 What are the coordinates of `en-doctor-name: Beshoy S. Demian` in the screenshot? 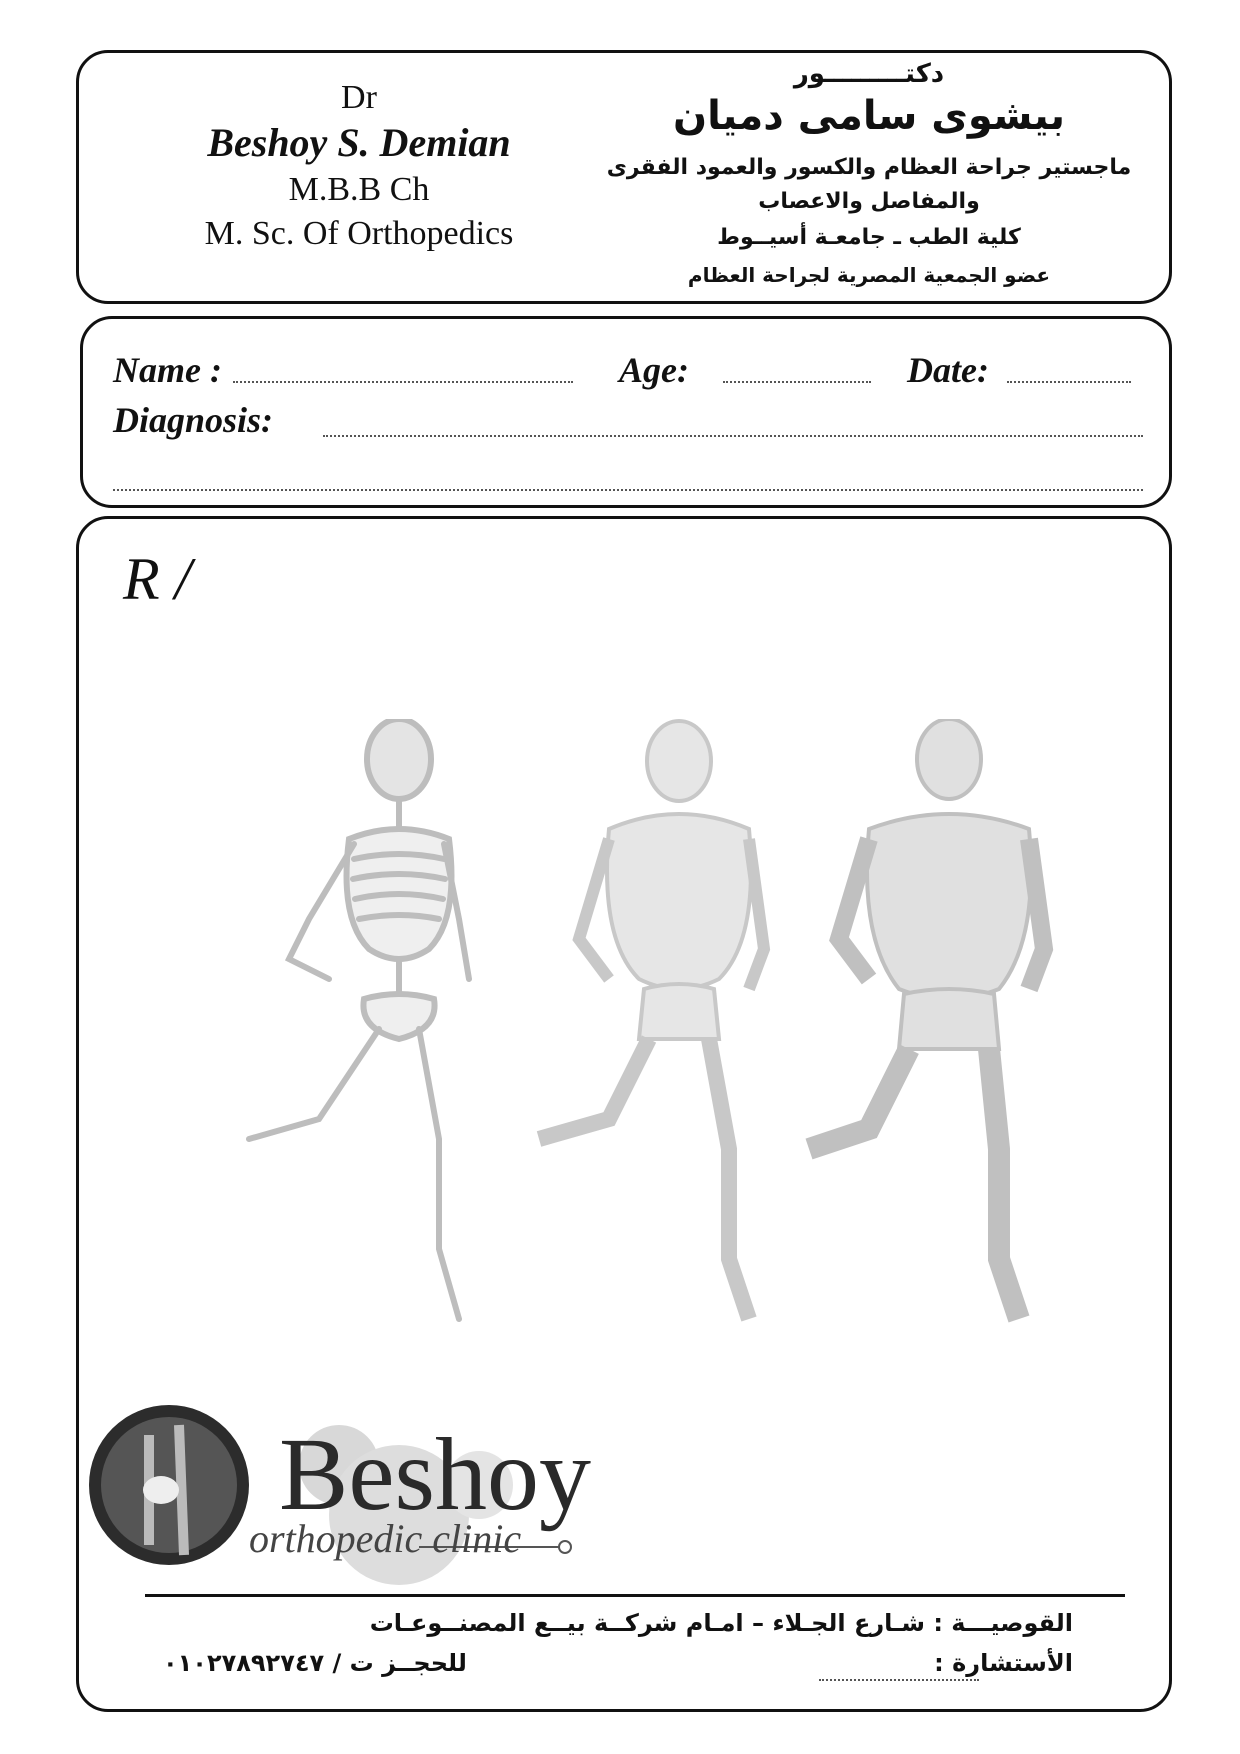 It's located at (359, 142).